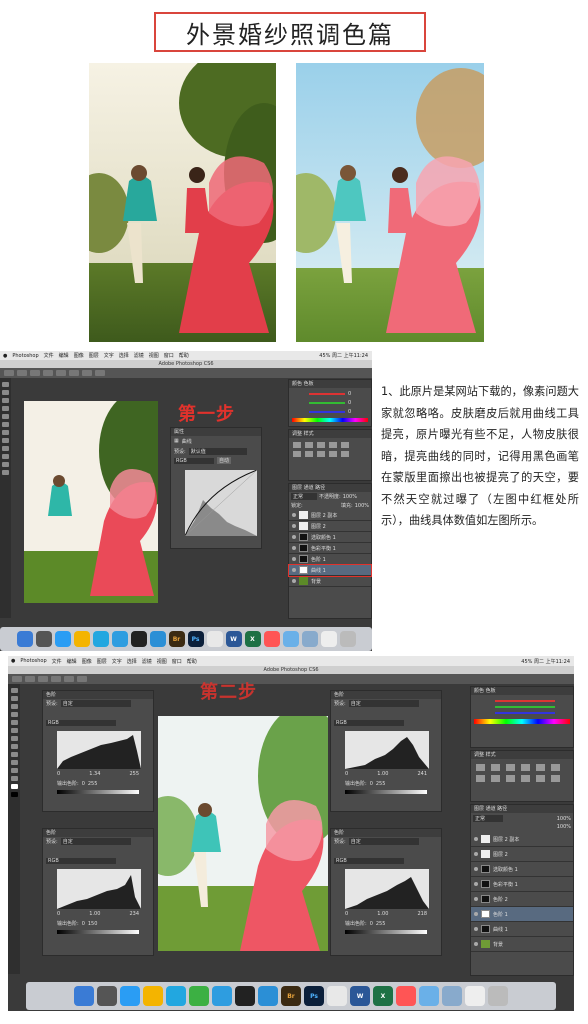 The width and height of the screenshot is (588, 1024). I want to click on crop-tool-icon, so click(5, 408).